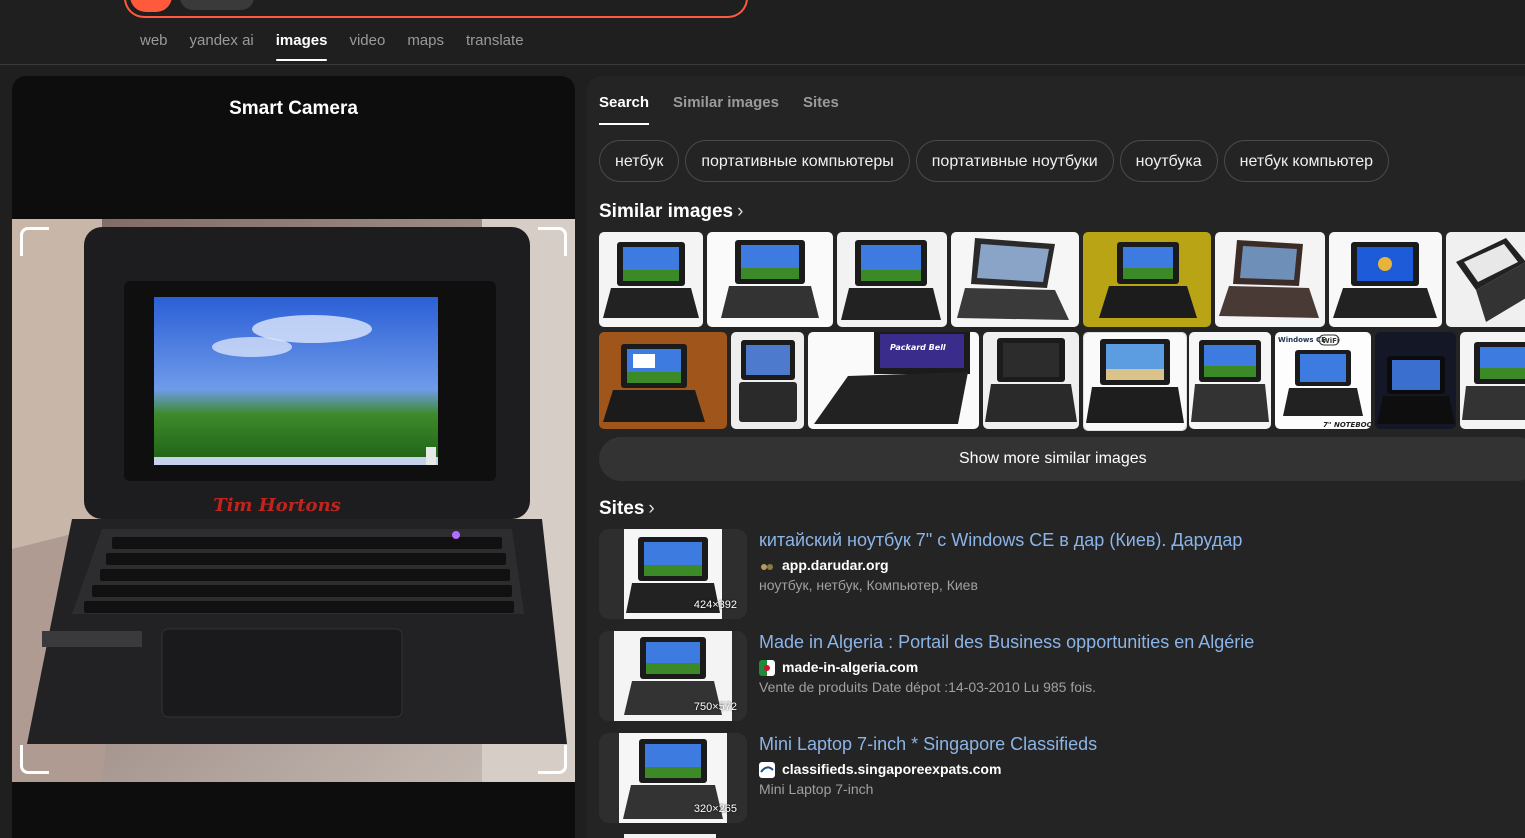 This screenshot has height=838, width=1525. What do you see at coordinates (767, 770) in the screenshot?
I see `singaporeexpats-favicon-icon` at bounding box center [767, 770].